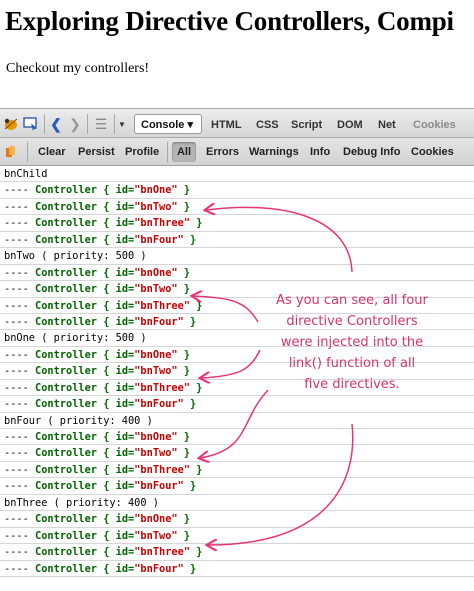 The width and height of the screenshot is (474, 591). Describe the element at coordinates (352, 342) in the screenshot. I see `annotation-line: were injected into the` at that location.